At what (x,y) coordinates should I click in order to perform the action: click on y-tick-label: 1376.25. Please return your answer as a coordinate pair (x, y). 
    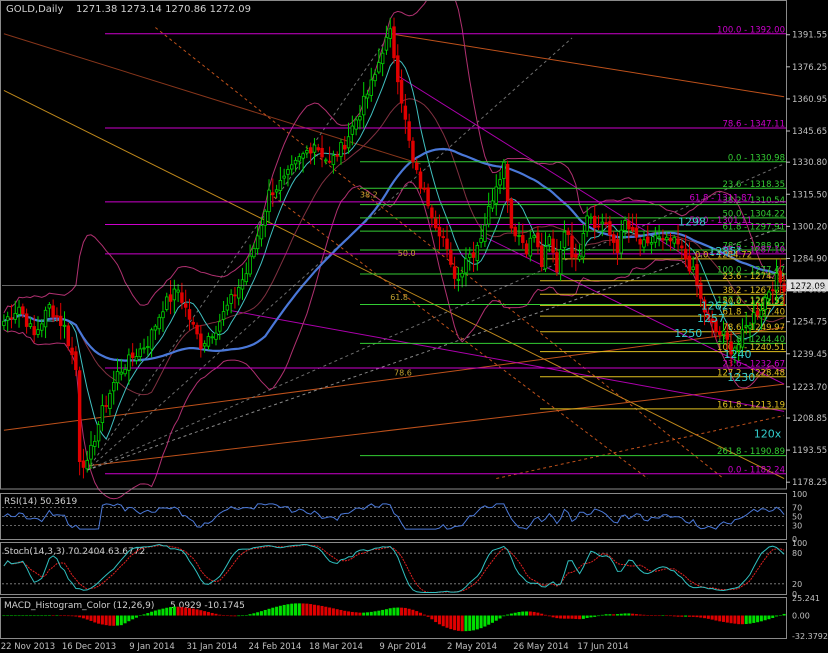
    Looking at the image, I should click on (809, 68).